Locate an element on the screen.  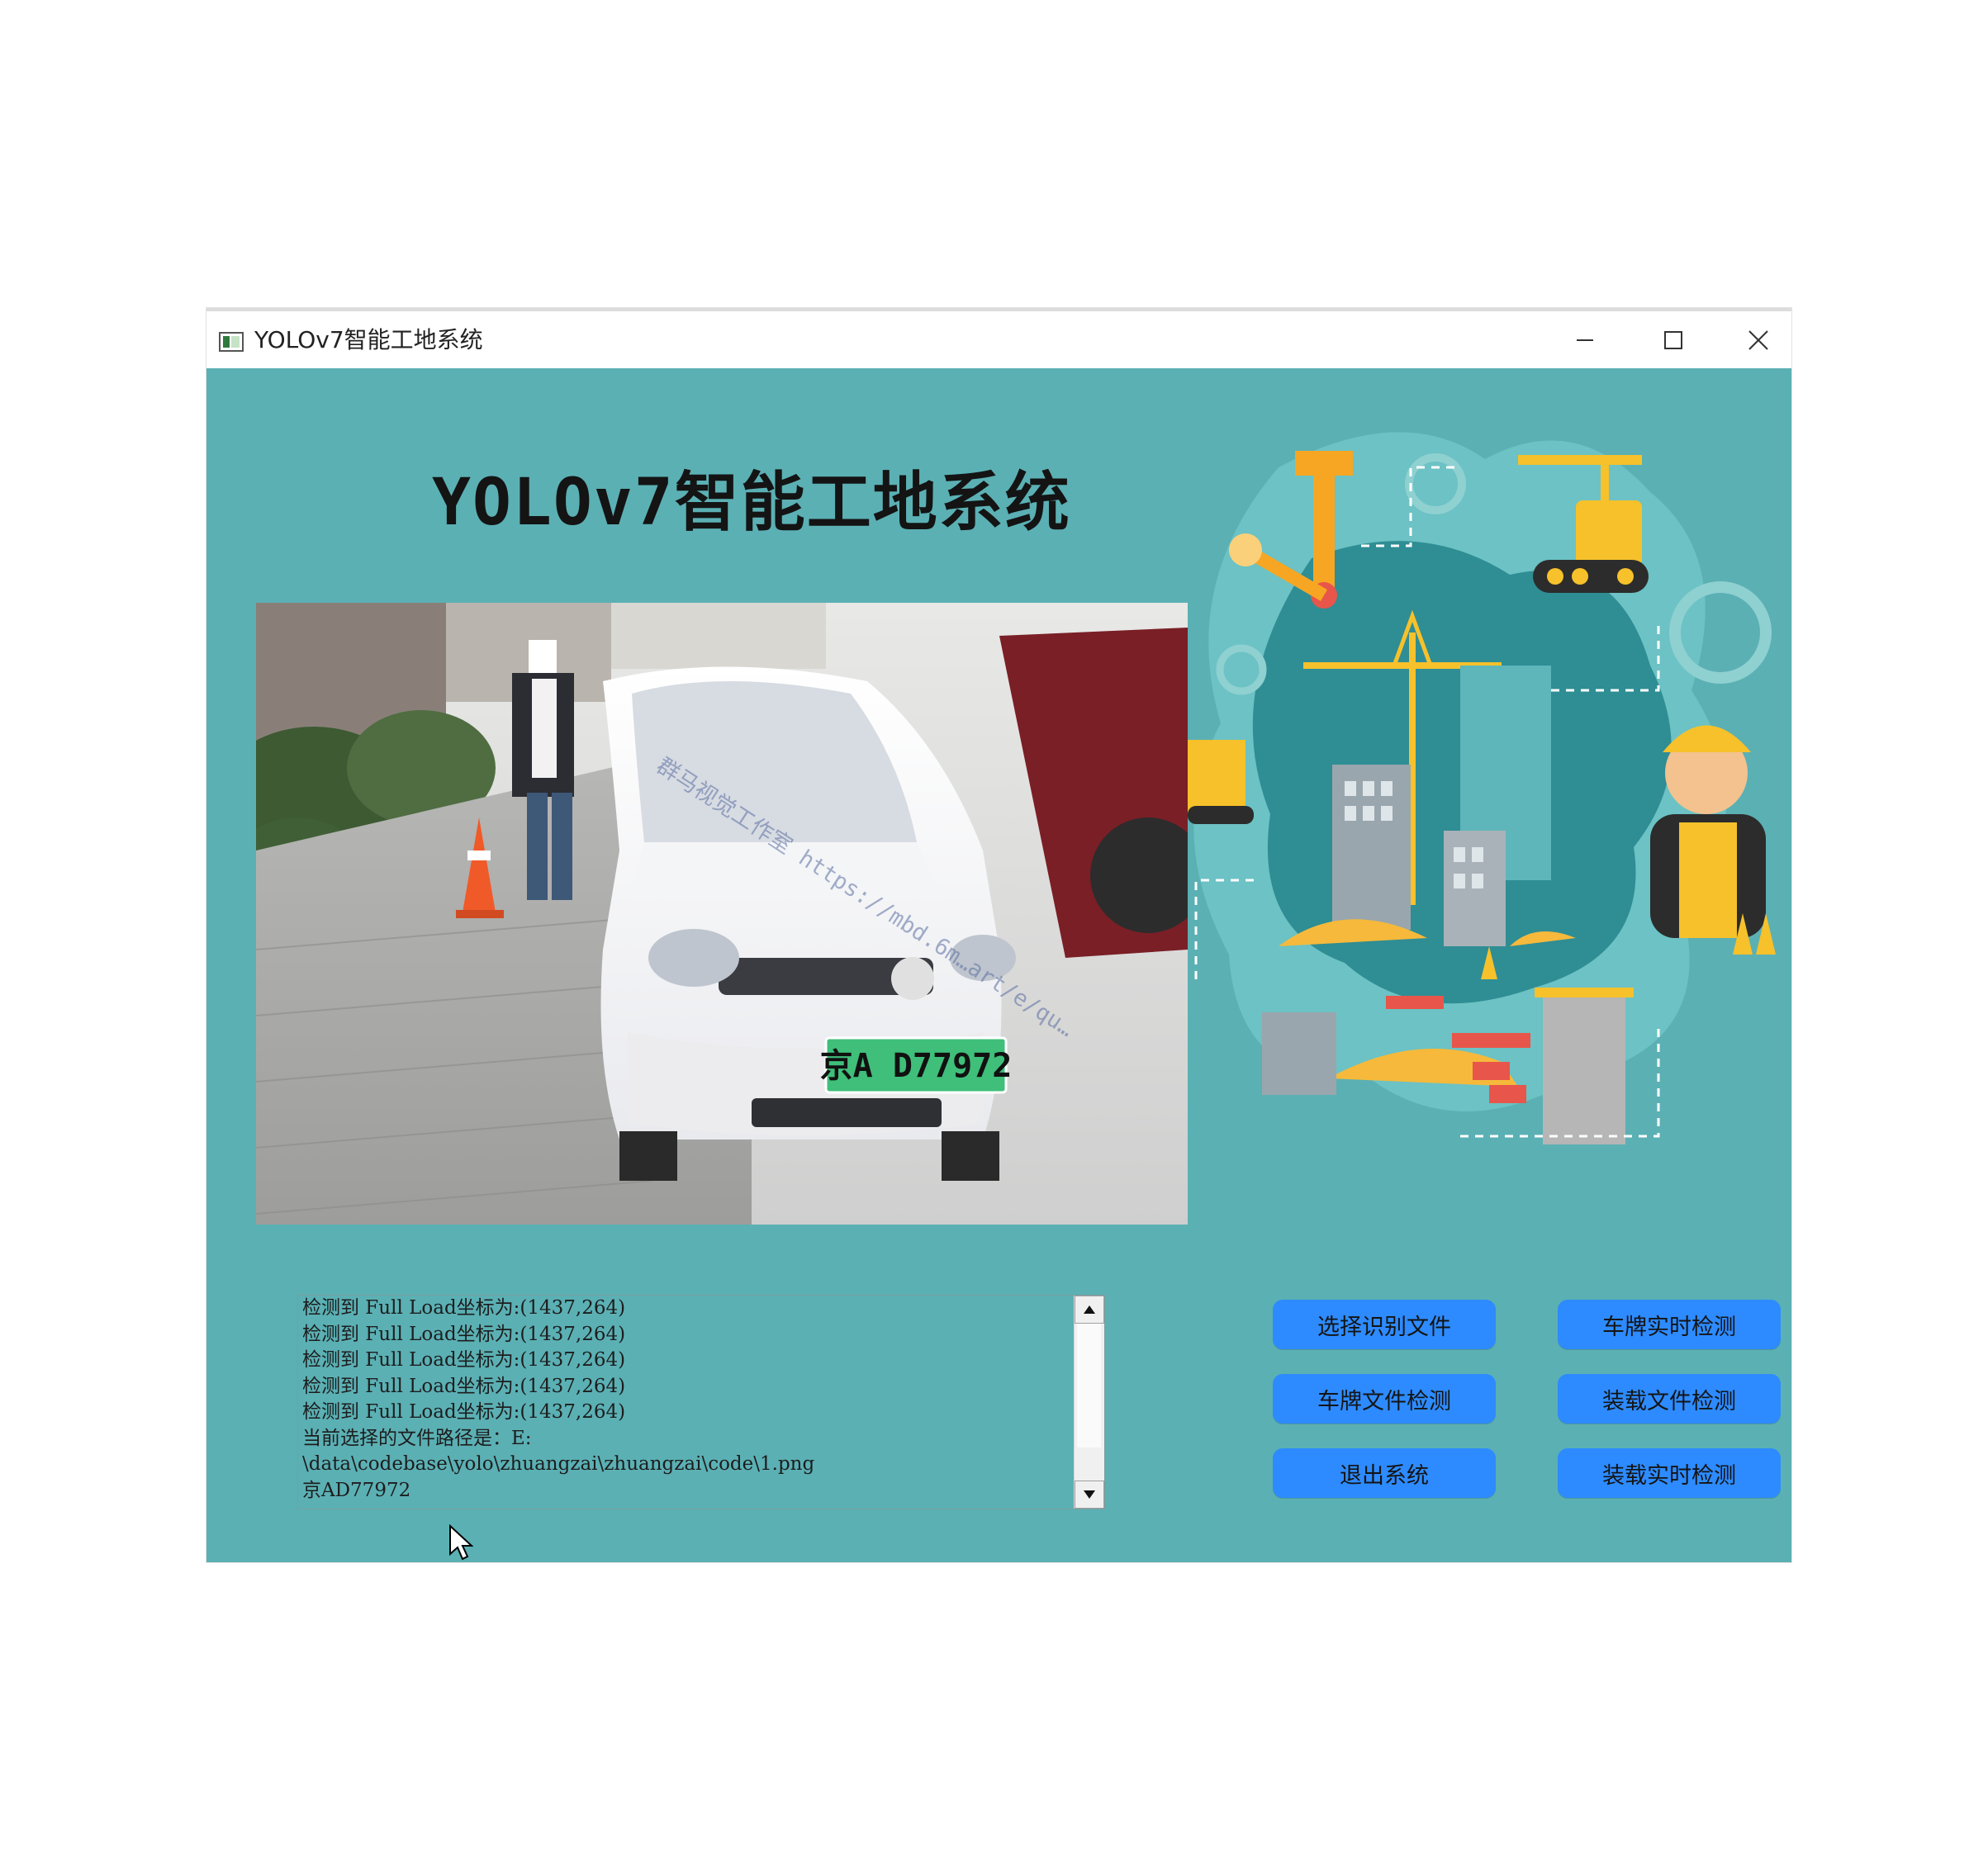
minimize-button is located at coordinates (1585, 340).